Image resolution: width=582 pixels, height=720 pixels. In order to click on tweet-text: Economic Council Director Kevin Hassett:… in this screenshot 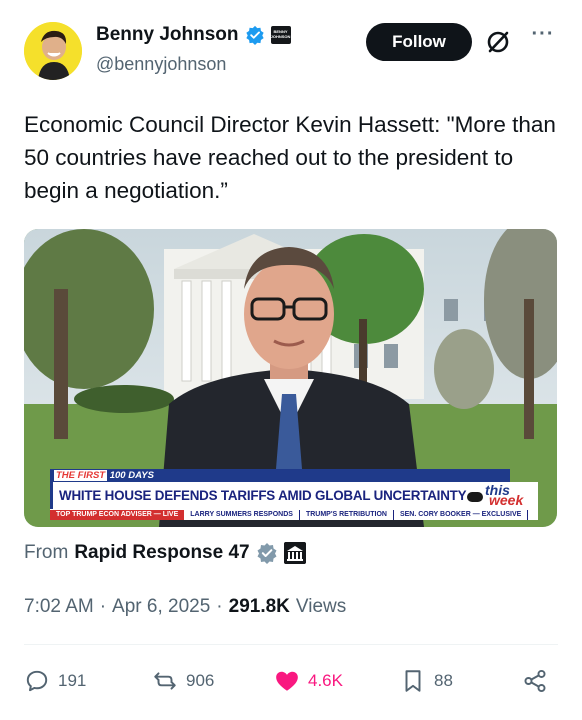, I will do `click(290, 157)`.